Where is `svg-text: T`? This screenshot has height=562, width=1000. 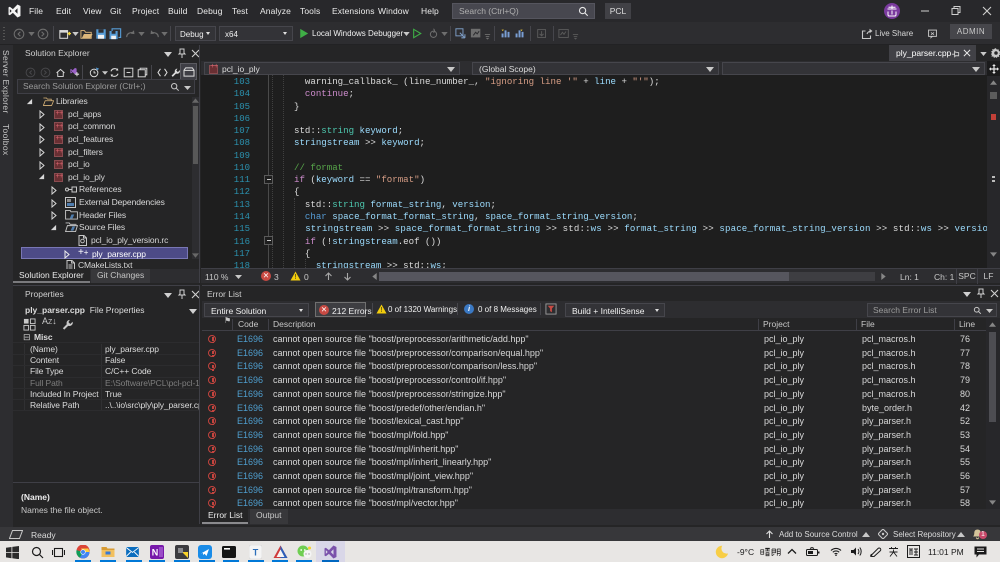
svg-text: T is located at coordinates (256, 553).